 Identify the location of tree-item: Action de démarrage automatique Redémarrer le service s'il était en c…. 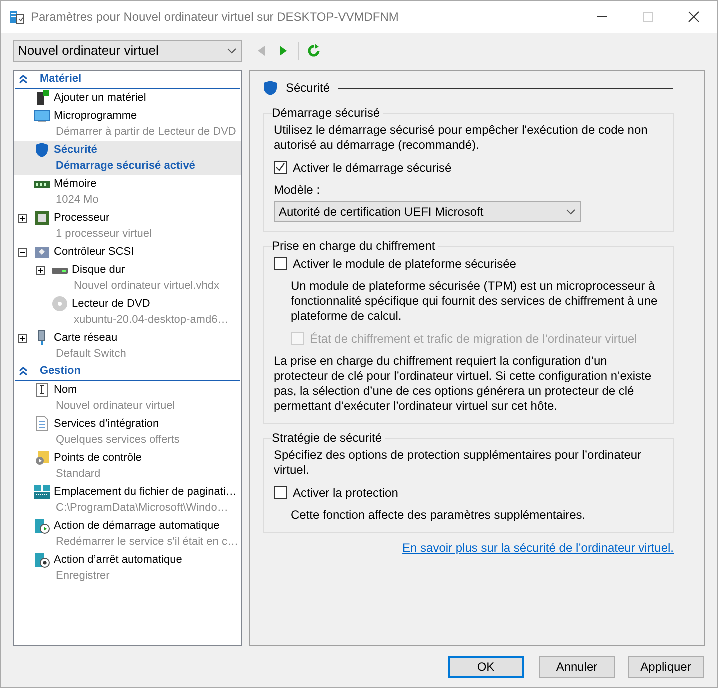
(127, 534).